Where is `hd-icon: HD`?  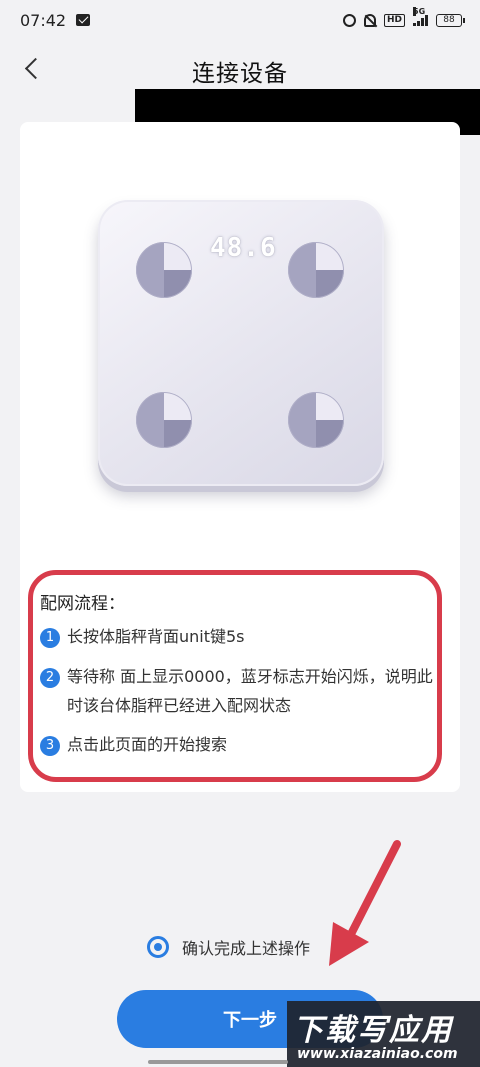 hd-icon: HD is located at coordinates (394, 20).